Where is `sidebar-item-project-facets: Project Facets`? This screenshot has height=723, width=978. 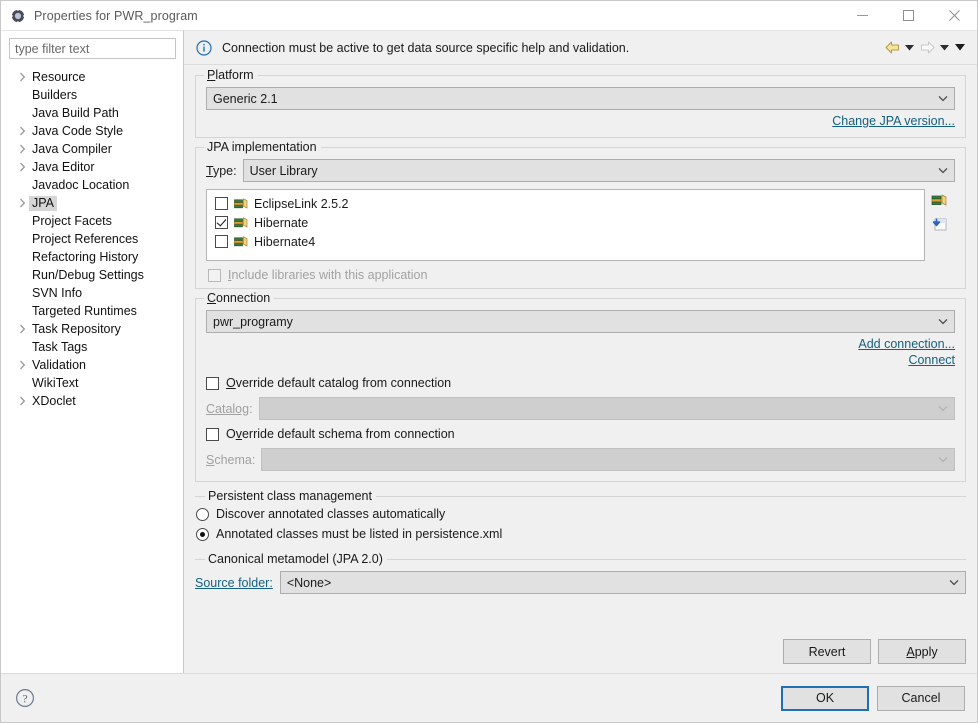 sidebar-item-project-facets: Project Facets is located at coordinates (92, 221).